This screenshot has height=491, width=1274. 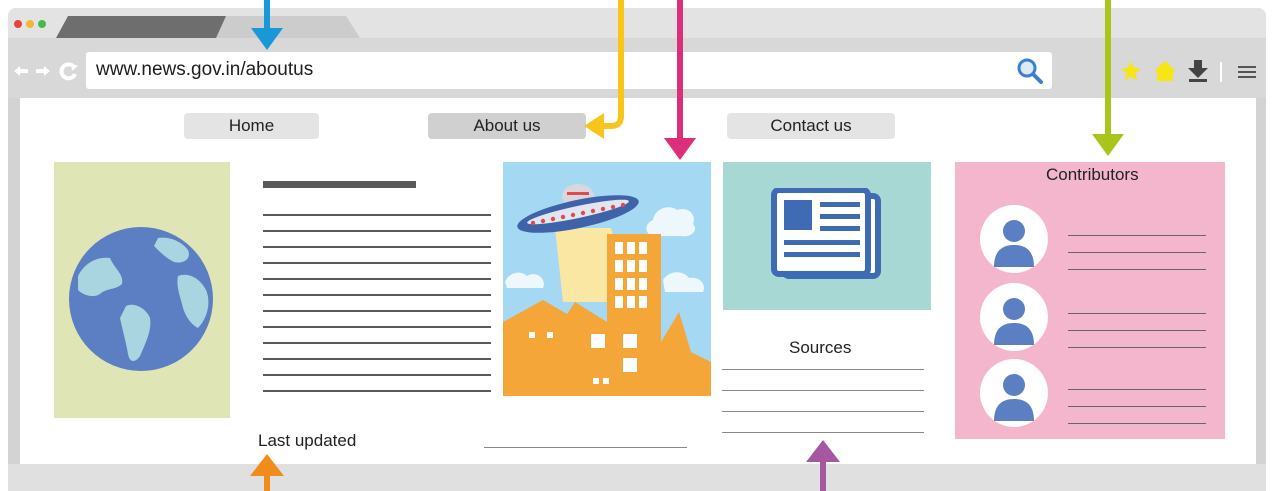 What do you see at coordinates (267, 472) in the screenshot?
I see `last-updated-callout-arrow` at bounding box center [267, 472].